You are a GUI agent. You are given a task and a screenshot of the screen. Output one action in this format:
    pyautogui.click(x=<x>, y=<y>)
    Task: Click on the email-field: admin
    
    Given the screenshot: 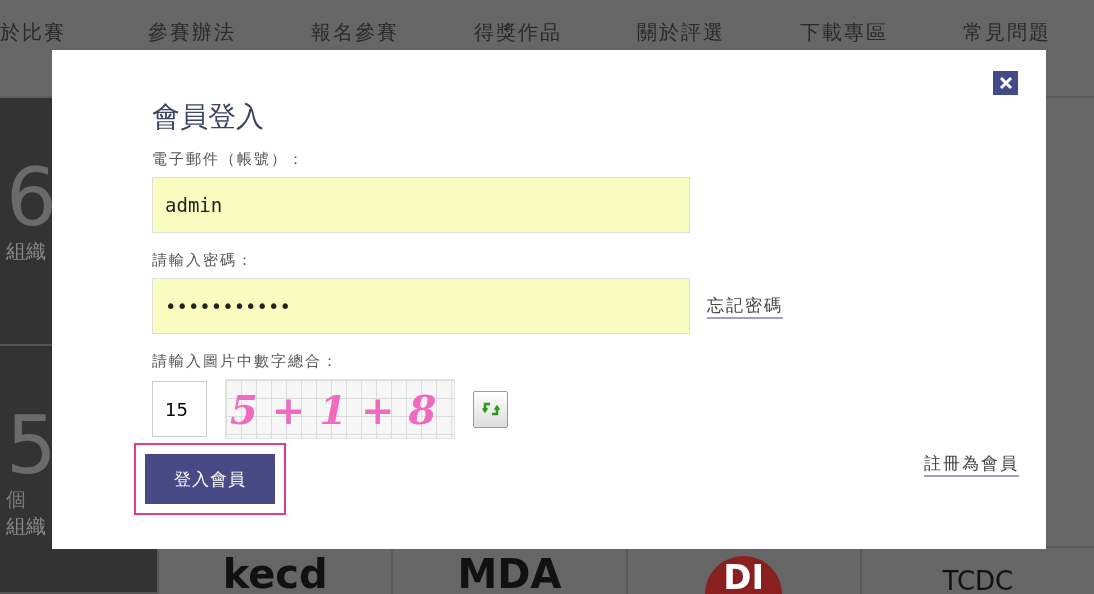 What is the action you would take?
    pyautogui.click(x=421, y=205)
    